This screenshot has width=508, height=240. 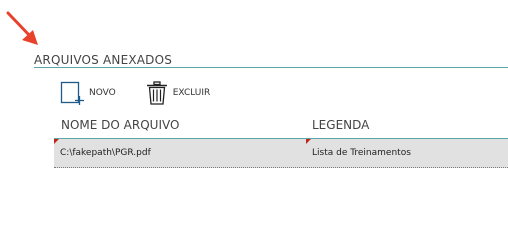 I want to click on delete-button: EXCLUIR, so click(x=178, y=93).